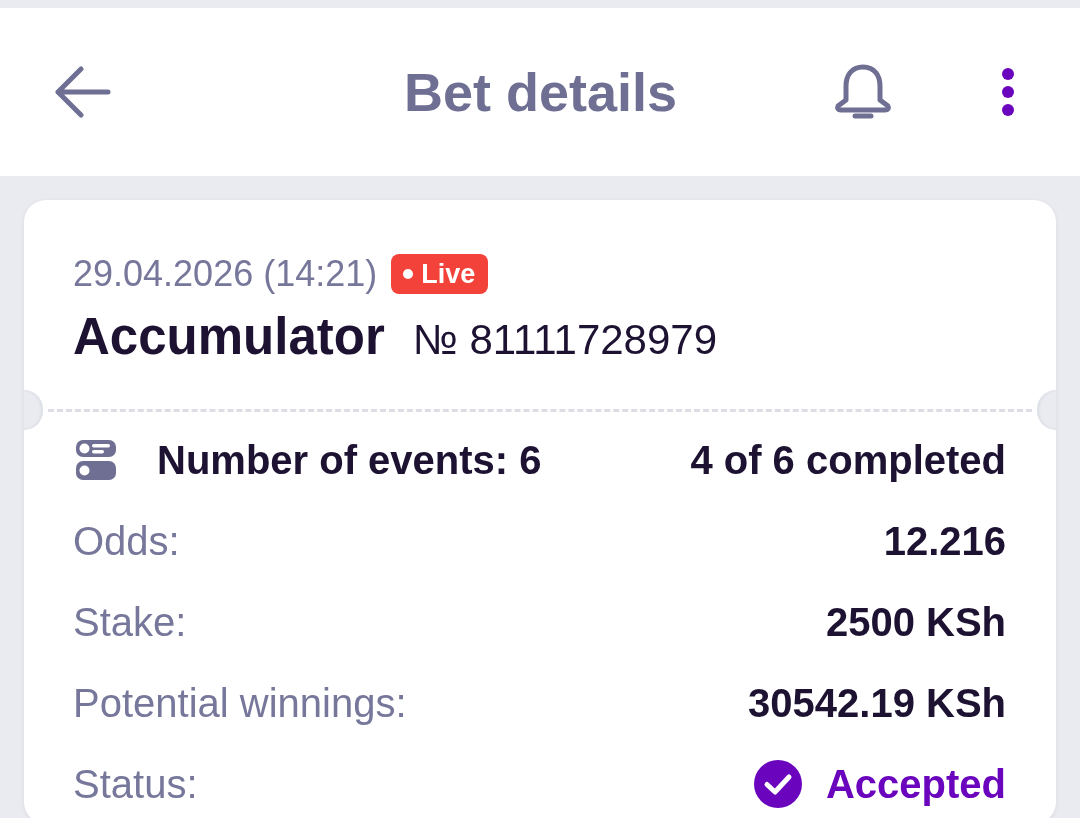 The width and height of the screenshot is (1080, 818). Describe the element at coordinates (877, 702) in the screenshot. I see `detail-value: 30542.19 KSh` at that location.